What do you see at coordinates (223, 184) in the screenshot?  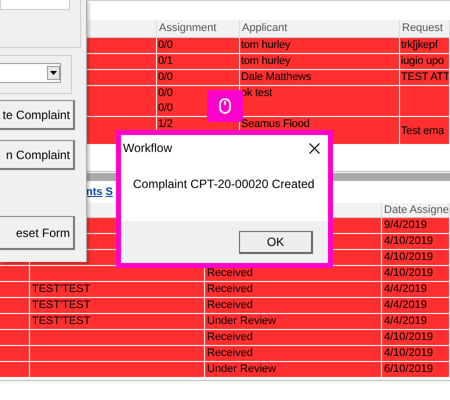 I see `dialog-message: Complaint CPT-20-00020 Created` at bounding box center [223, 184].